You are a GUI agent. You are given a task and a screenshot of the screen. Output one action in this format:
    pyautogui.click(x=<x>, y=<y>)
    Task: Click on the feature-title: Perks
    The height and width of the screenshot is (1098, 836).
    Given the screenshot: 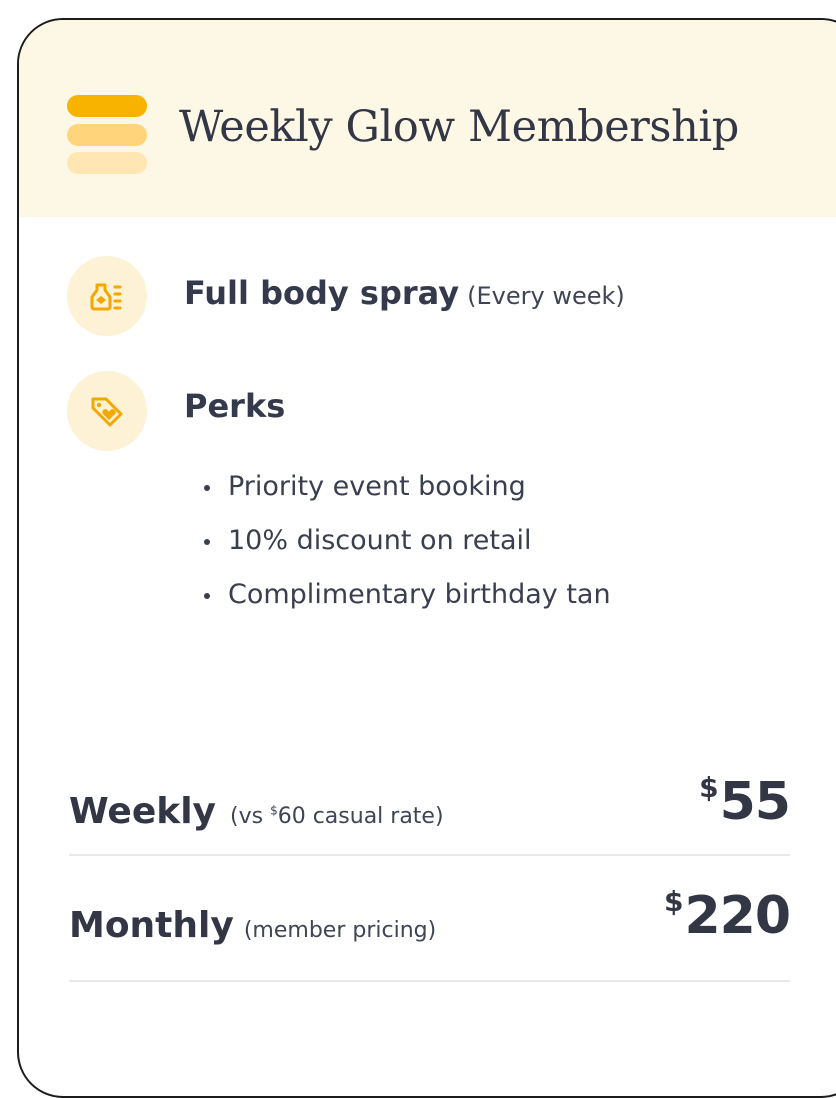 What is the action you would take?
    pyautogui.click(x=235, y=406)
    